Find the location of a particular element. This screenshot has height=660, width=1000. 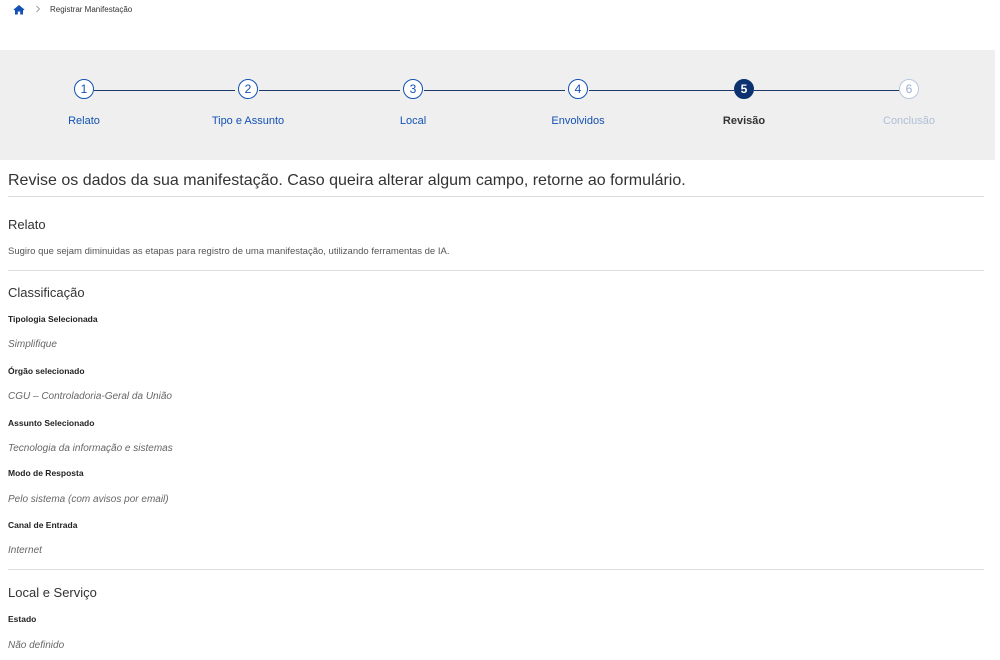

step-envolvidos: 4 Envolvidos is located at coordinates (578, 103).